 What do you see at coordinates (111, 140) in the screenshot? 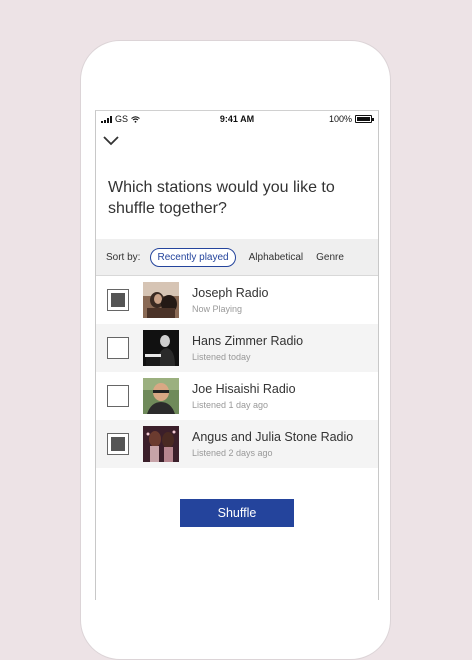
I see `chevron-down-icon` at bounding box center [111, 140].